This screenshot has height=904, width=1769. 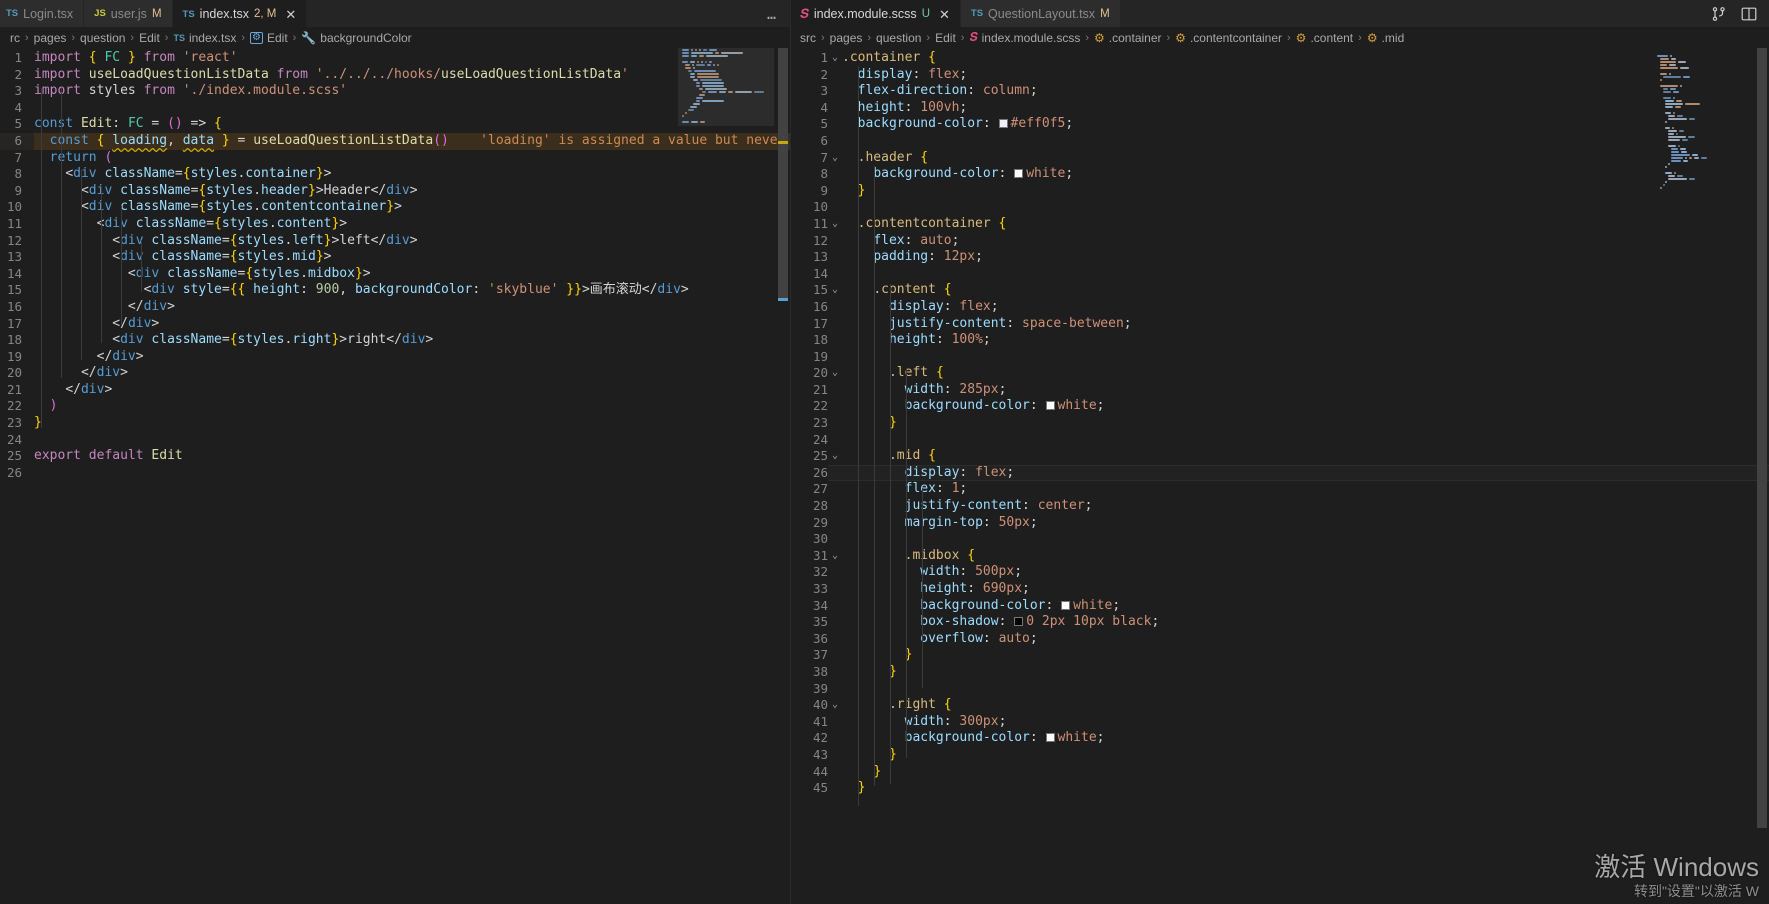 I want to click on code-line: 39, so click(x=1279, y=689).